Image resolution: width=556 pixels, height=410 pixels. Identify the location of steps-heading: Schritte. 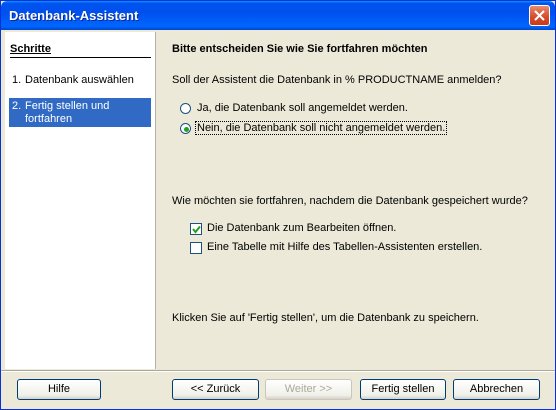
(30, 49).